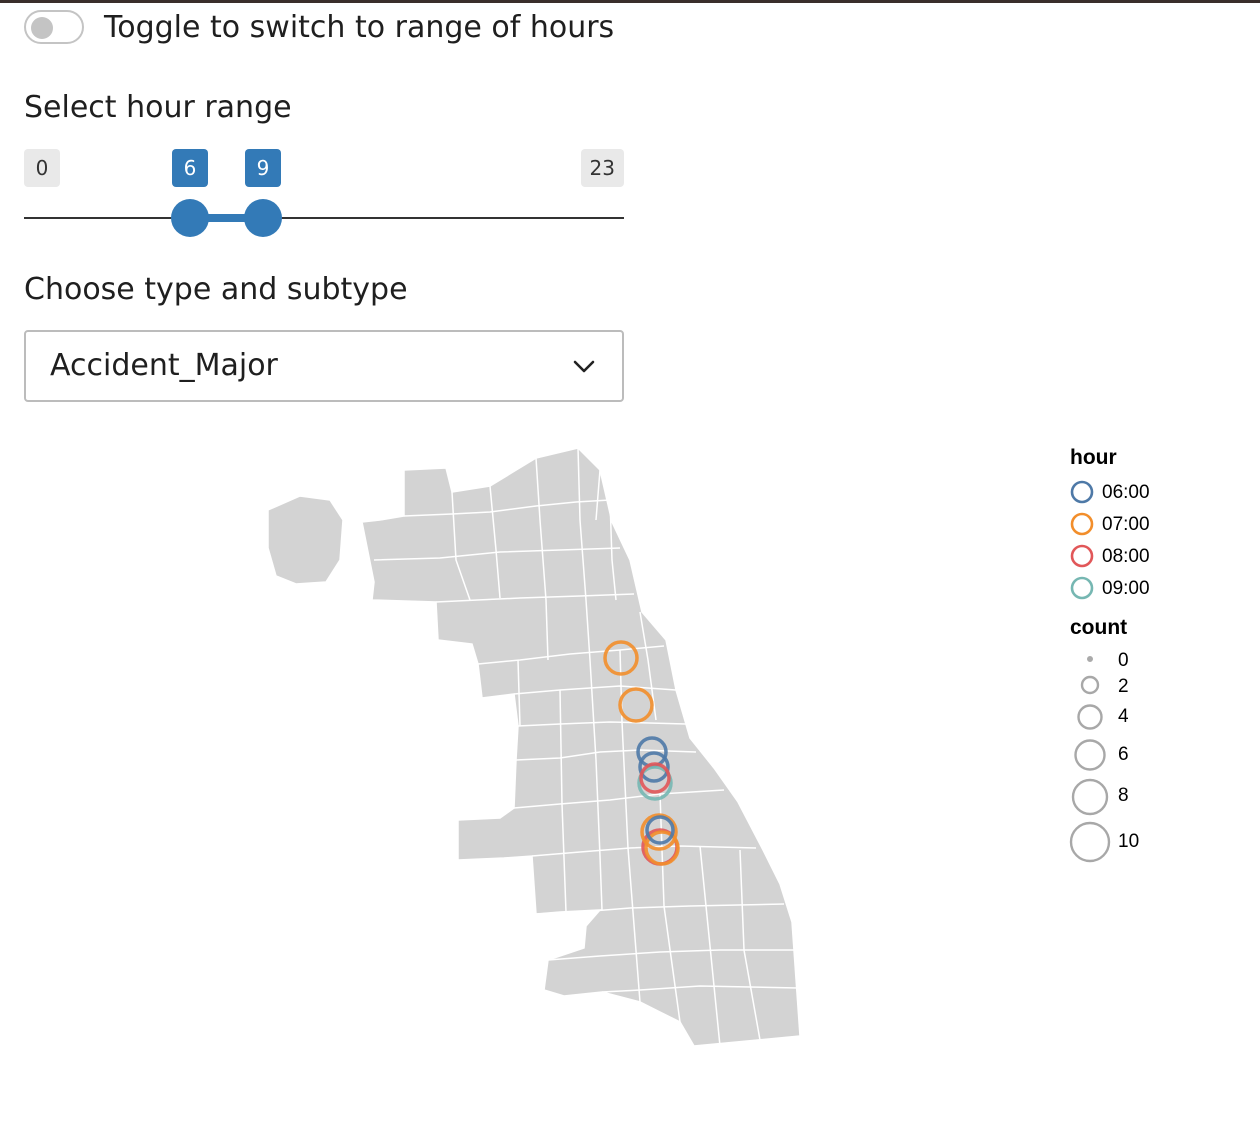 The height and width of the screenshot is (1148, 1260). What do you see at coordinates (1123, 686) in the screenshot?
I see `legend-count-label: 2` at bounding box center [1123, 686].